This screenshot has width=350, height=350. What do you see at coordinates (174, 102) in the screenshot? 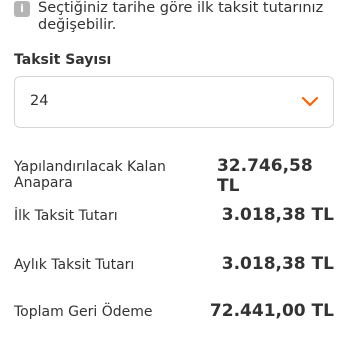
I see `installment-count-select: 24` at bounding box center [174, 102].